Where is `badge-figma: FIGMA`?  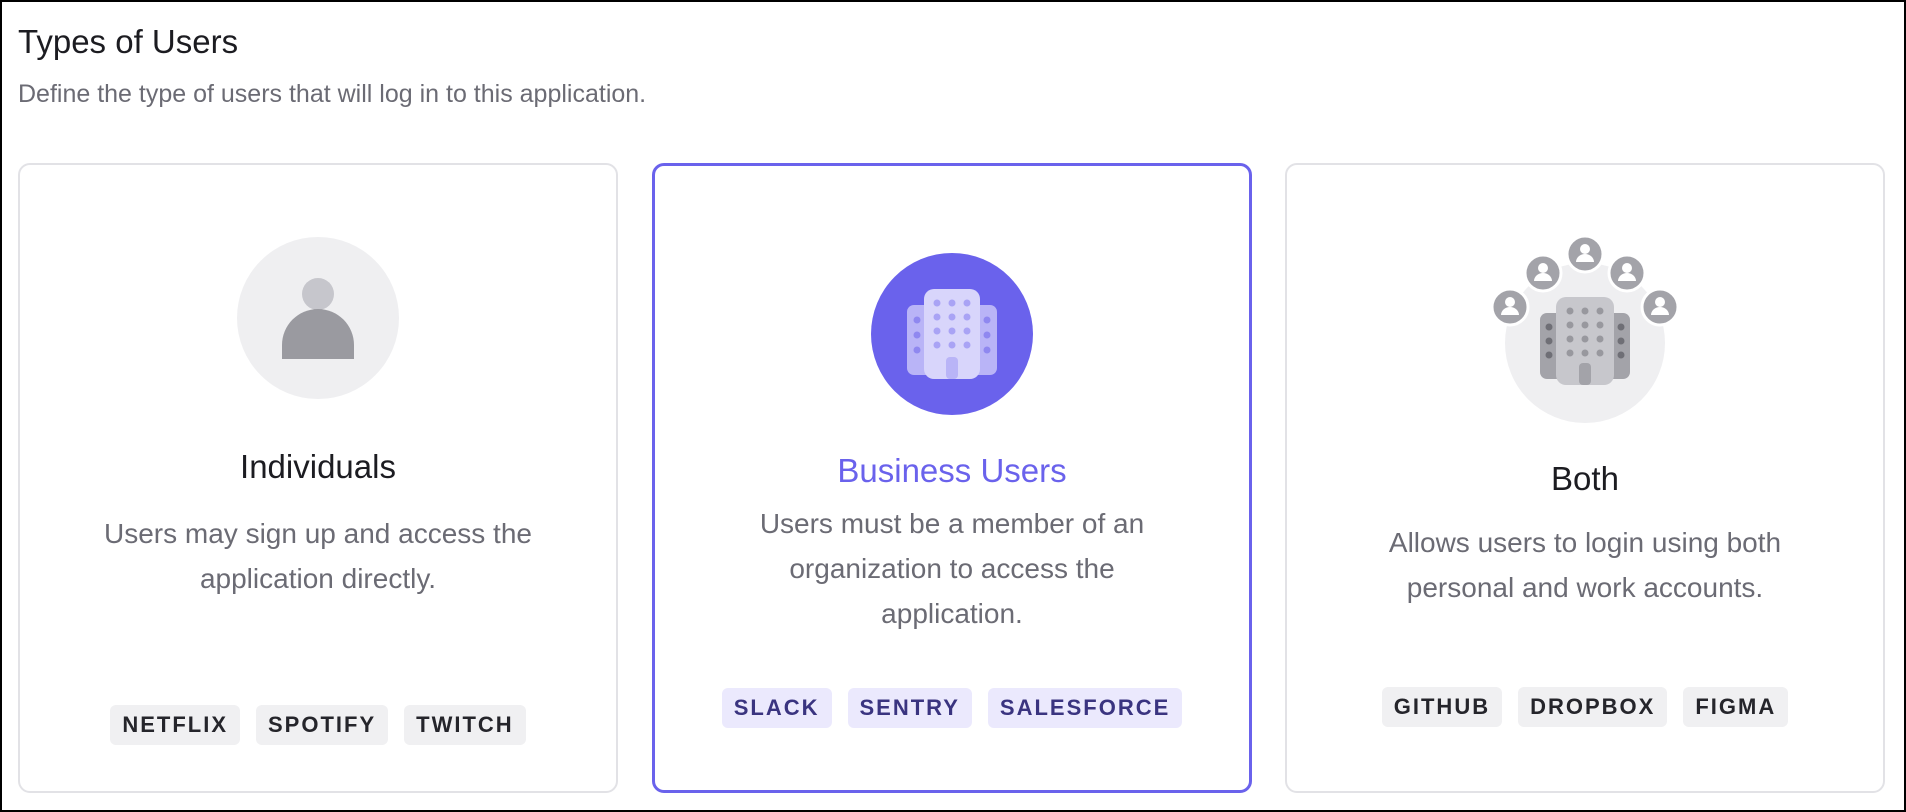
badge-figma: FIGMA is located at coordinates (1736, 707).